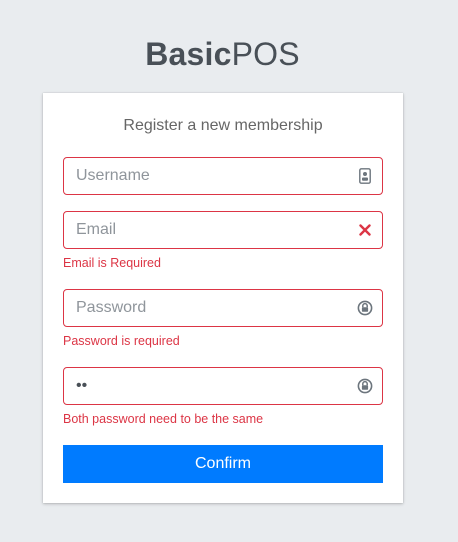 The width and height of the screenshot is (458, 542). What do you see at coordinates (112, 263) in the screenshot?
I see `email-error: Email is Required` at bounding box center [112, 263].